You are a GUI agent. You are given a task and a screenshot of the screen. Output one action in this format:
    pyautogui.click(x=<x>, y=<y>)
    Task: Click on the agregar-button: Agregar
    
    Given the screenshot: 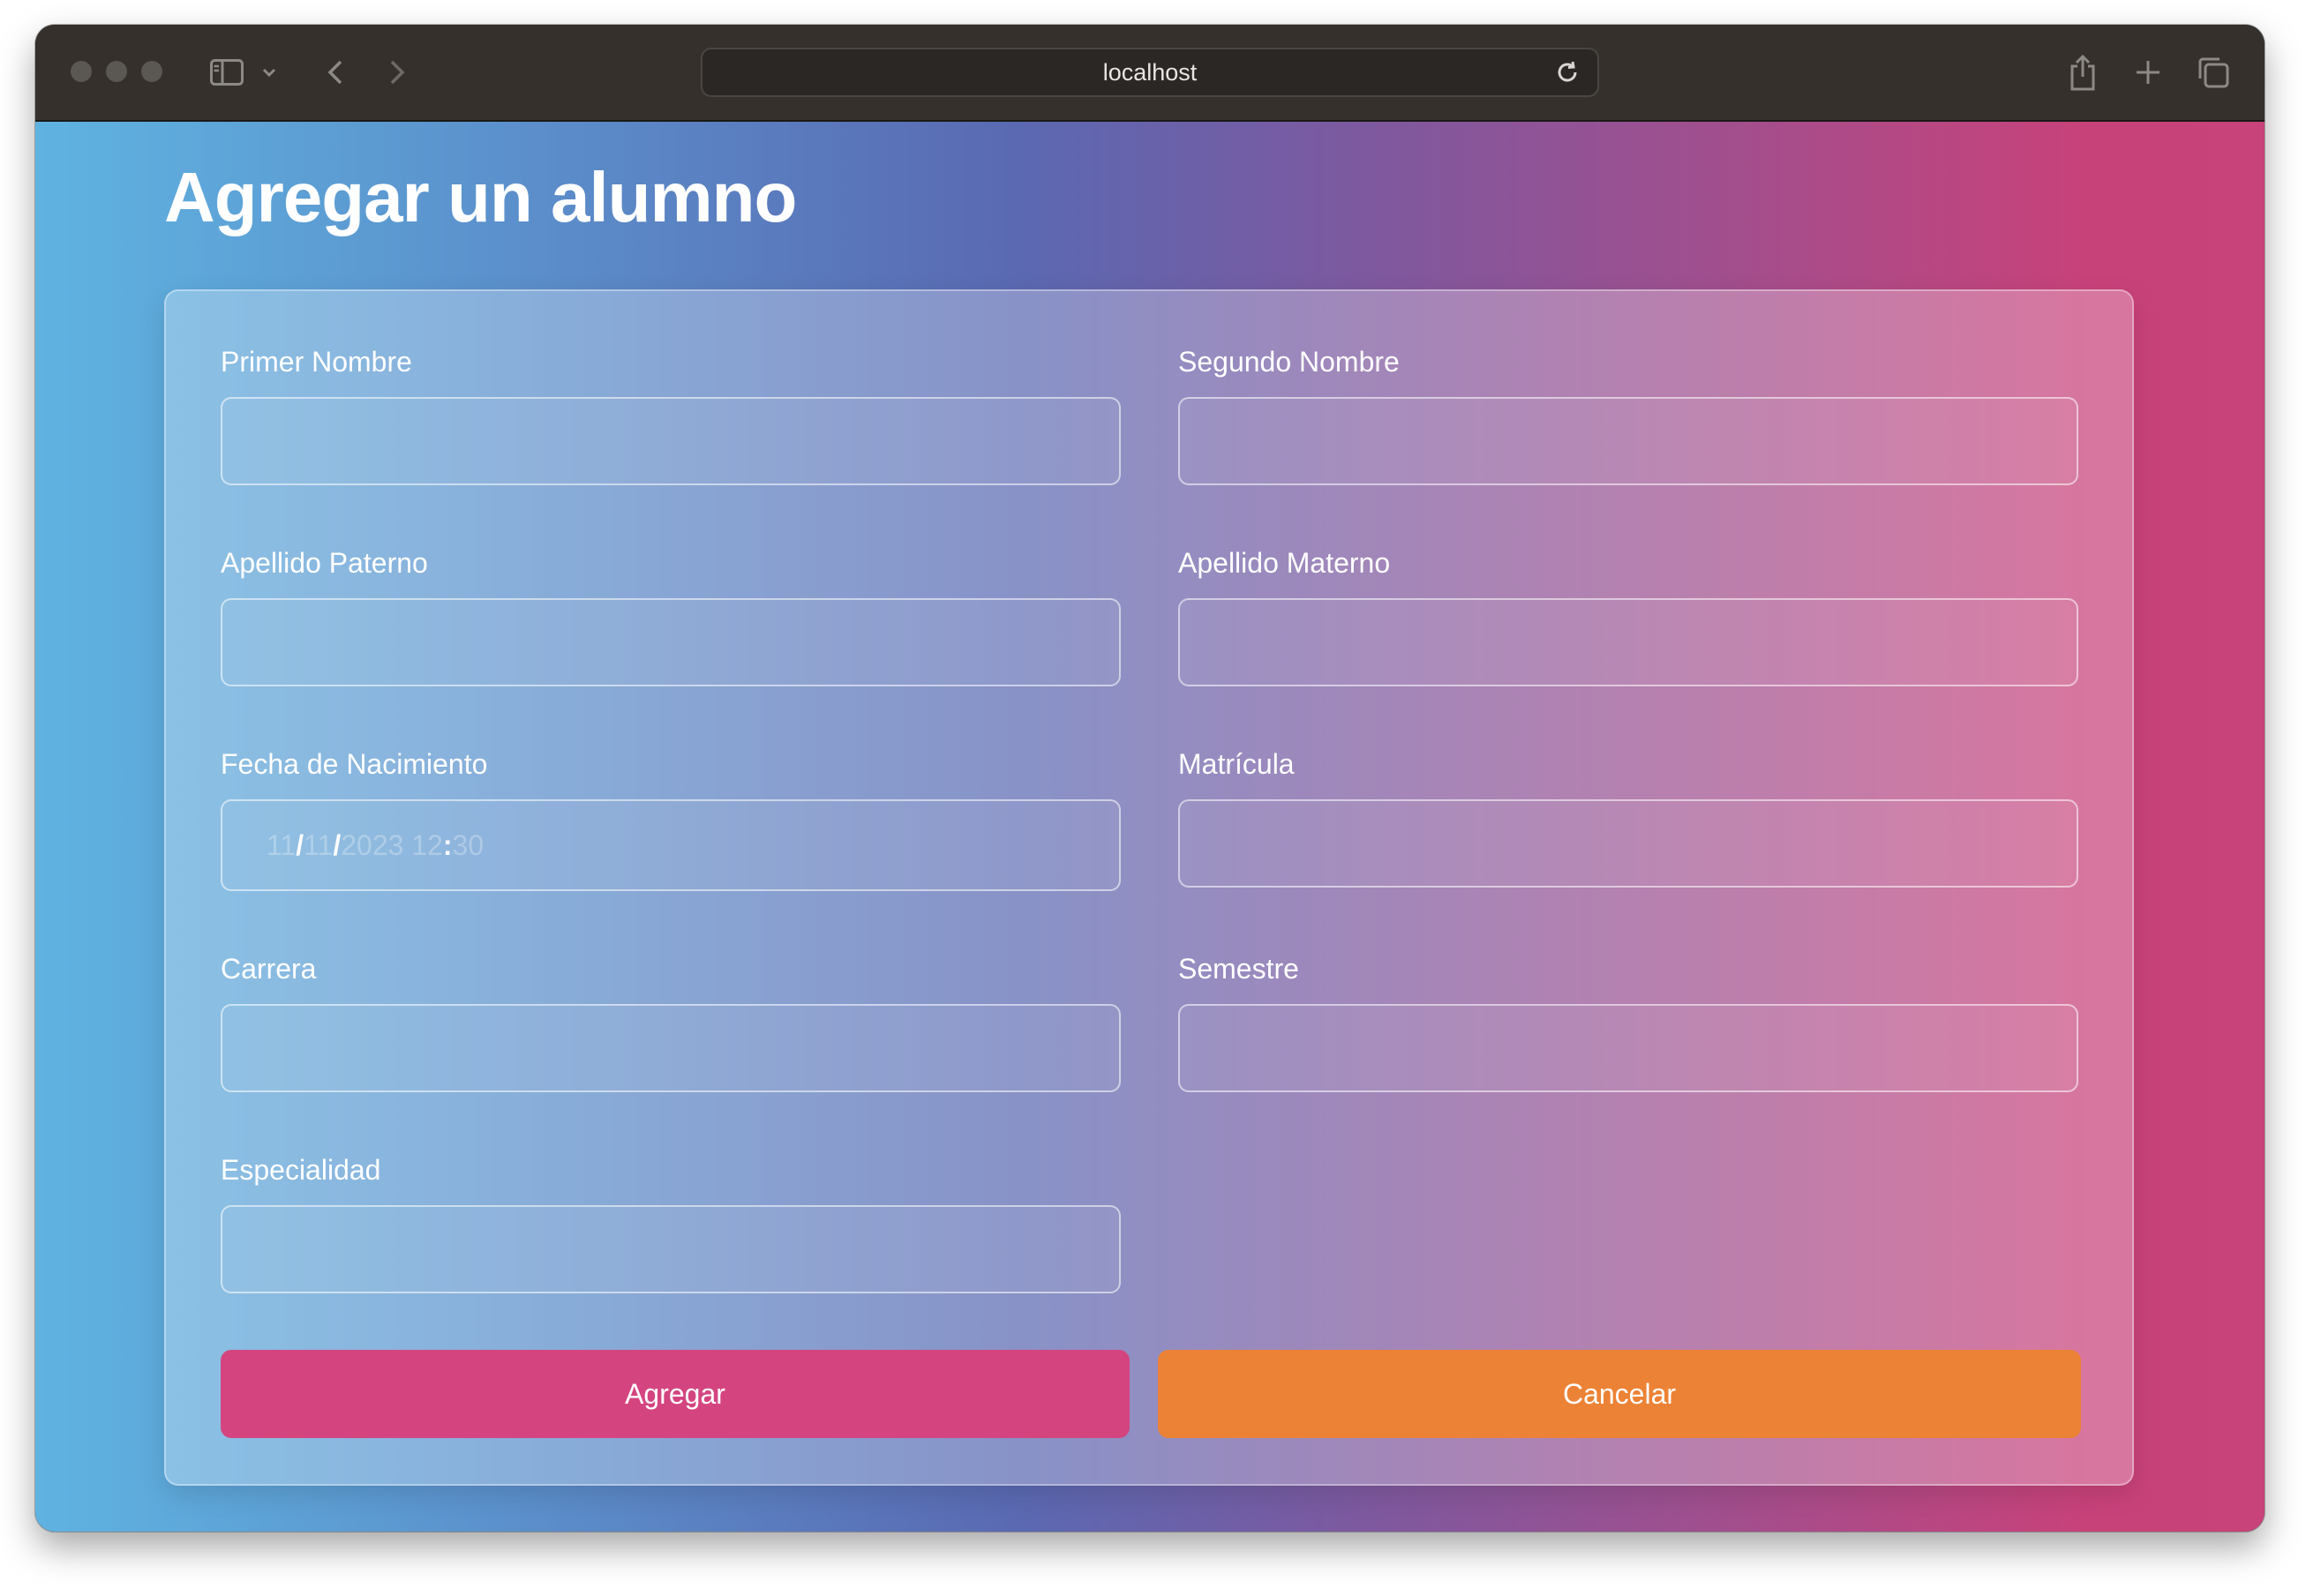 What is the action you would take?
    pyautogui.click(x=676, y=1394)
    